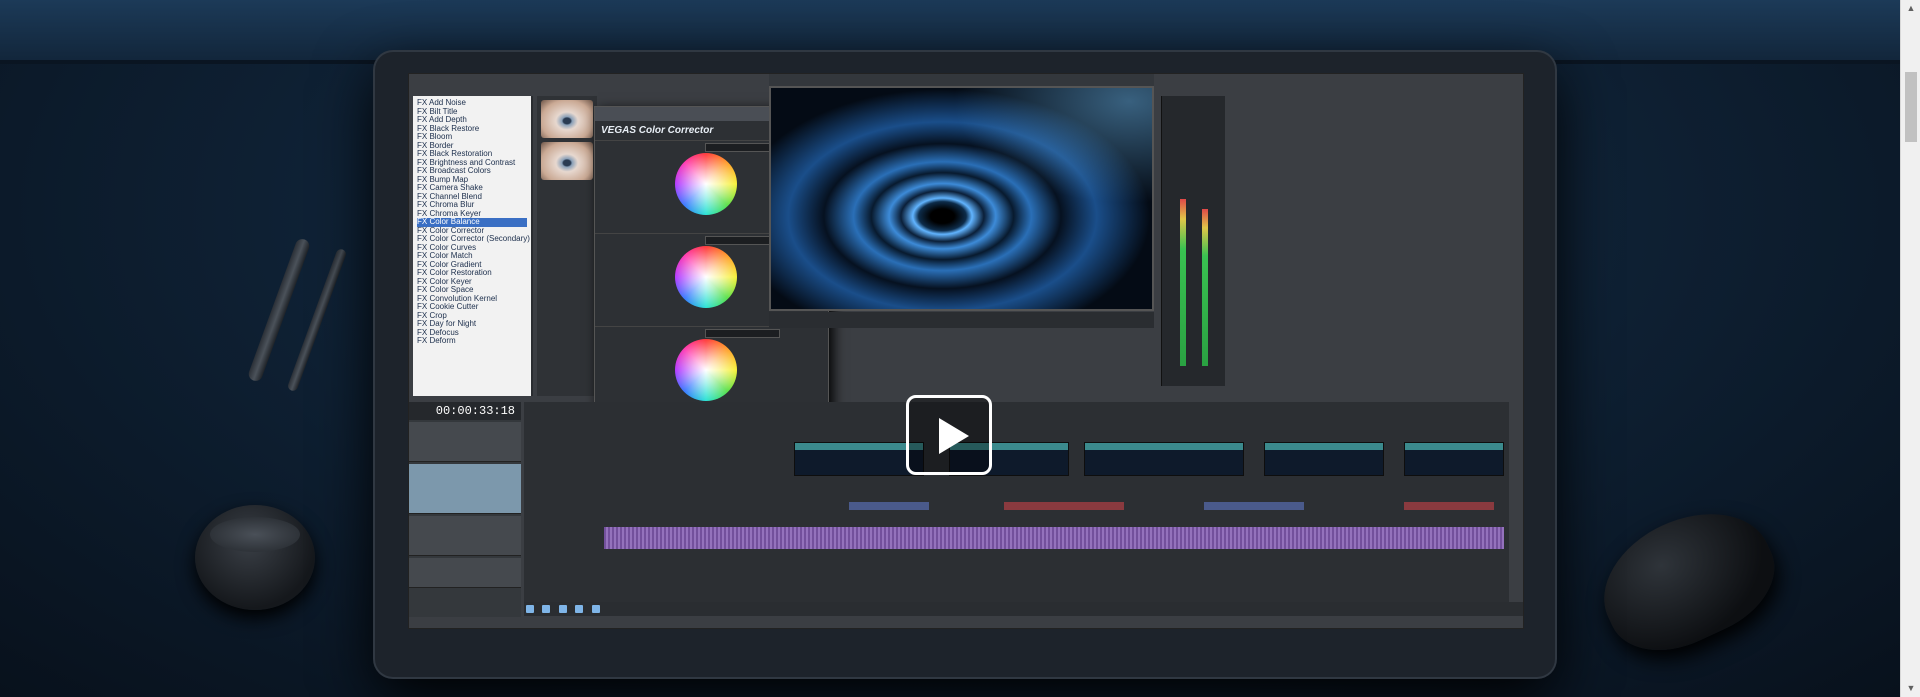 The height and width of the screenshot is (697, 1920). Describe the element at coordinates (961, 320) in the screenshot. I see `preview-transport` at that location.